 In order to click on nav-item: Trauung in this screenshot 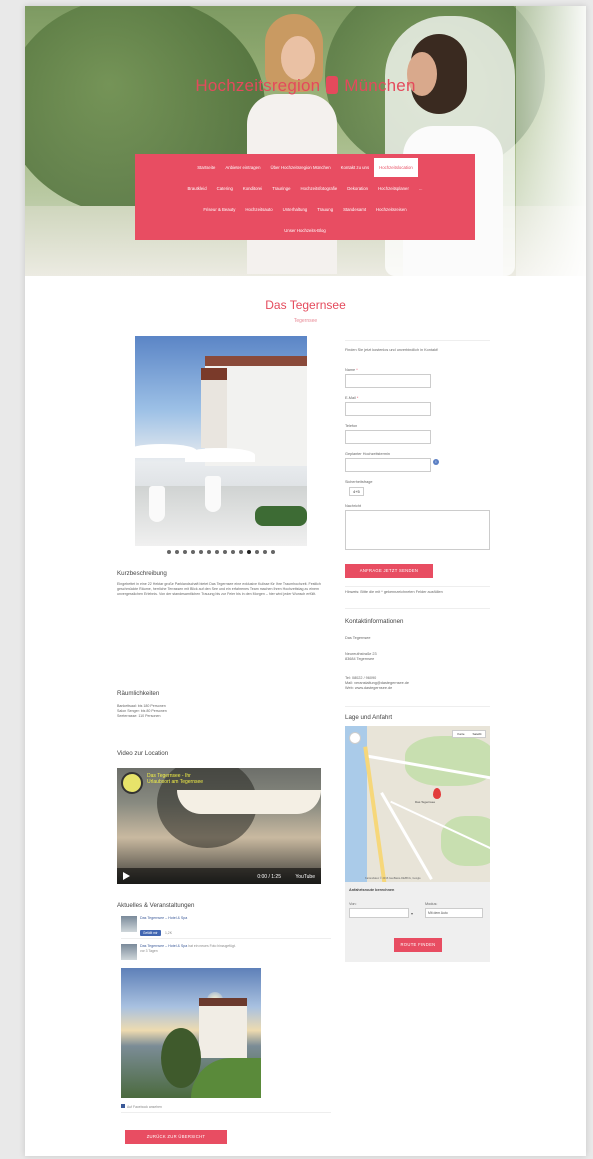, I will do `click(325, 209)`.